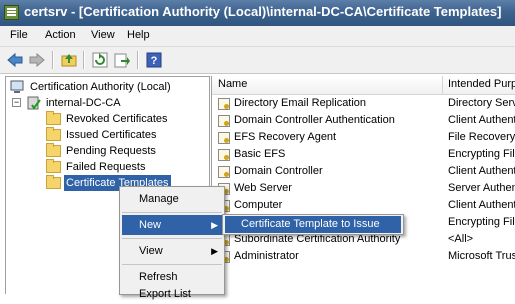 Image resolution: width=515 pixels, height=304 pixels. What do you see at coordinates (15, 60) in the screenshot?
I see `back-icon` at bounding box center [15, 60].